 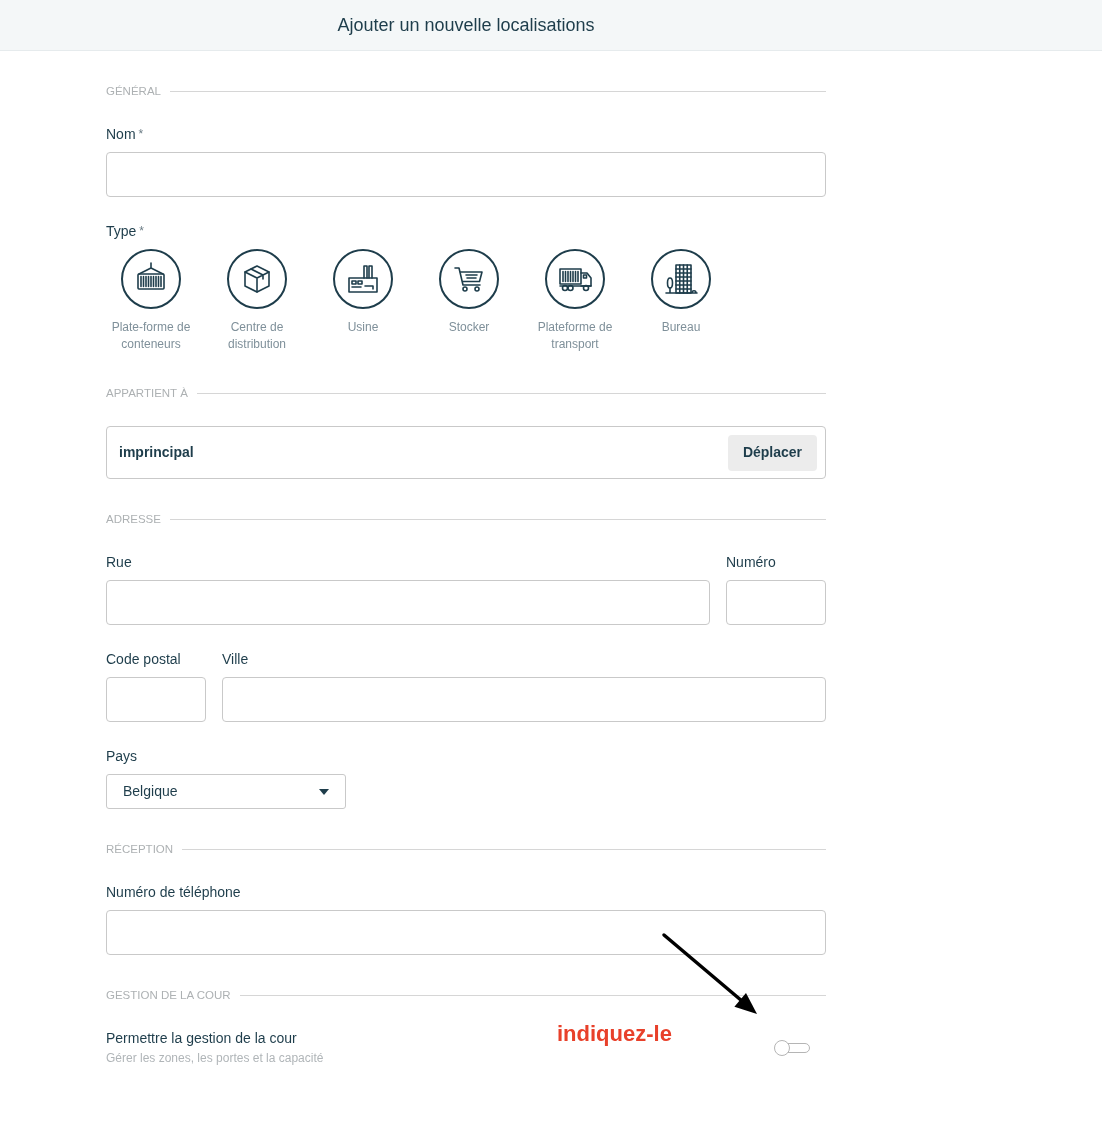 I want to click on section-heading: APPARTIENT À, so click(x=147, y=393).